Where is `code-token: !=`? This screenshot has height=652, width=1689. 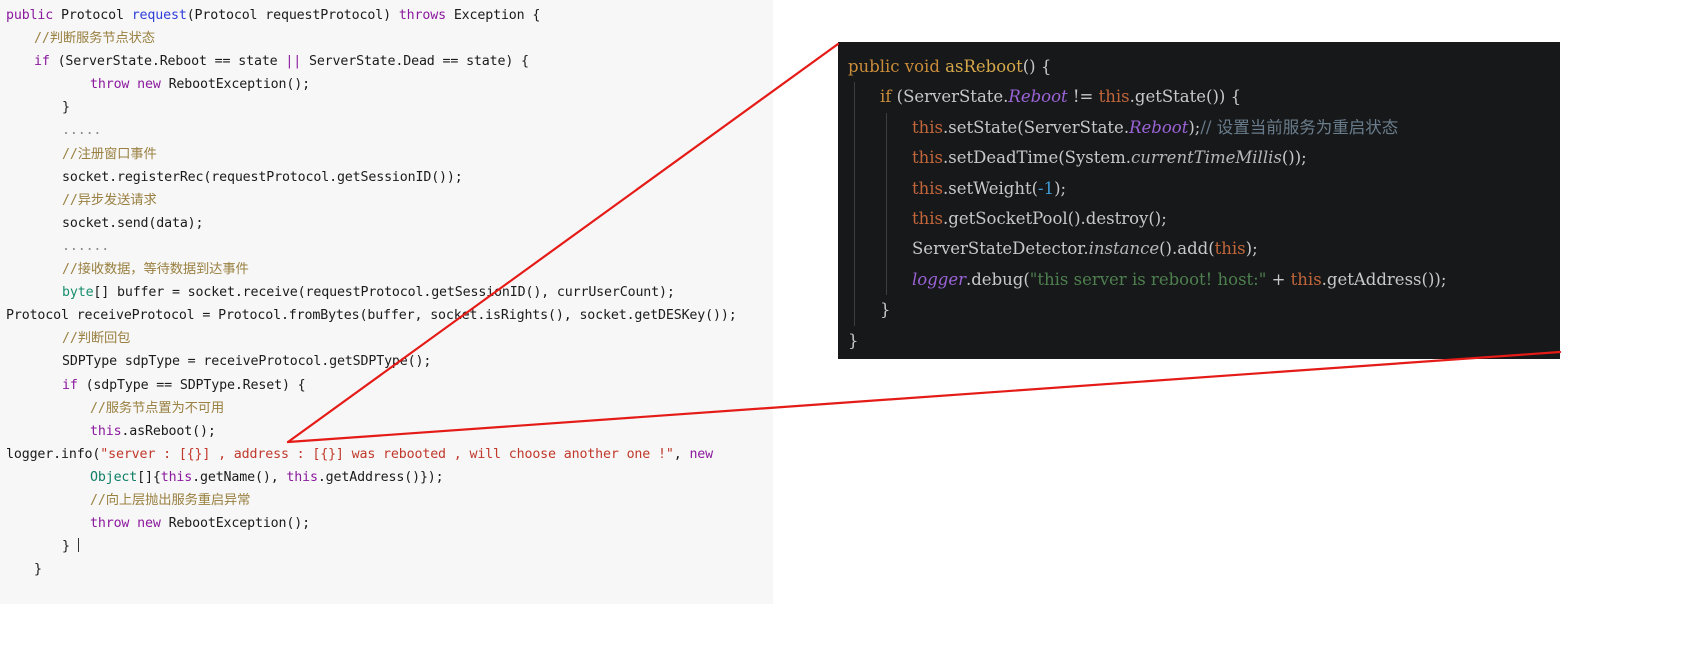
code-token: != is located at coordinates (1083, 97).